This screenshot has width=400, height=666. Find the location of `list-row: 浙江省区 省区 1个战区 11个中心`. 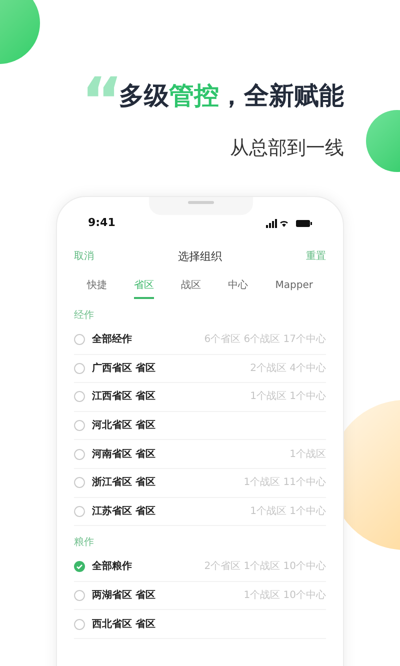

list-row: 浙江省区 省区 1个战区 11个中心 is located at coordinates (200, 483).